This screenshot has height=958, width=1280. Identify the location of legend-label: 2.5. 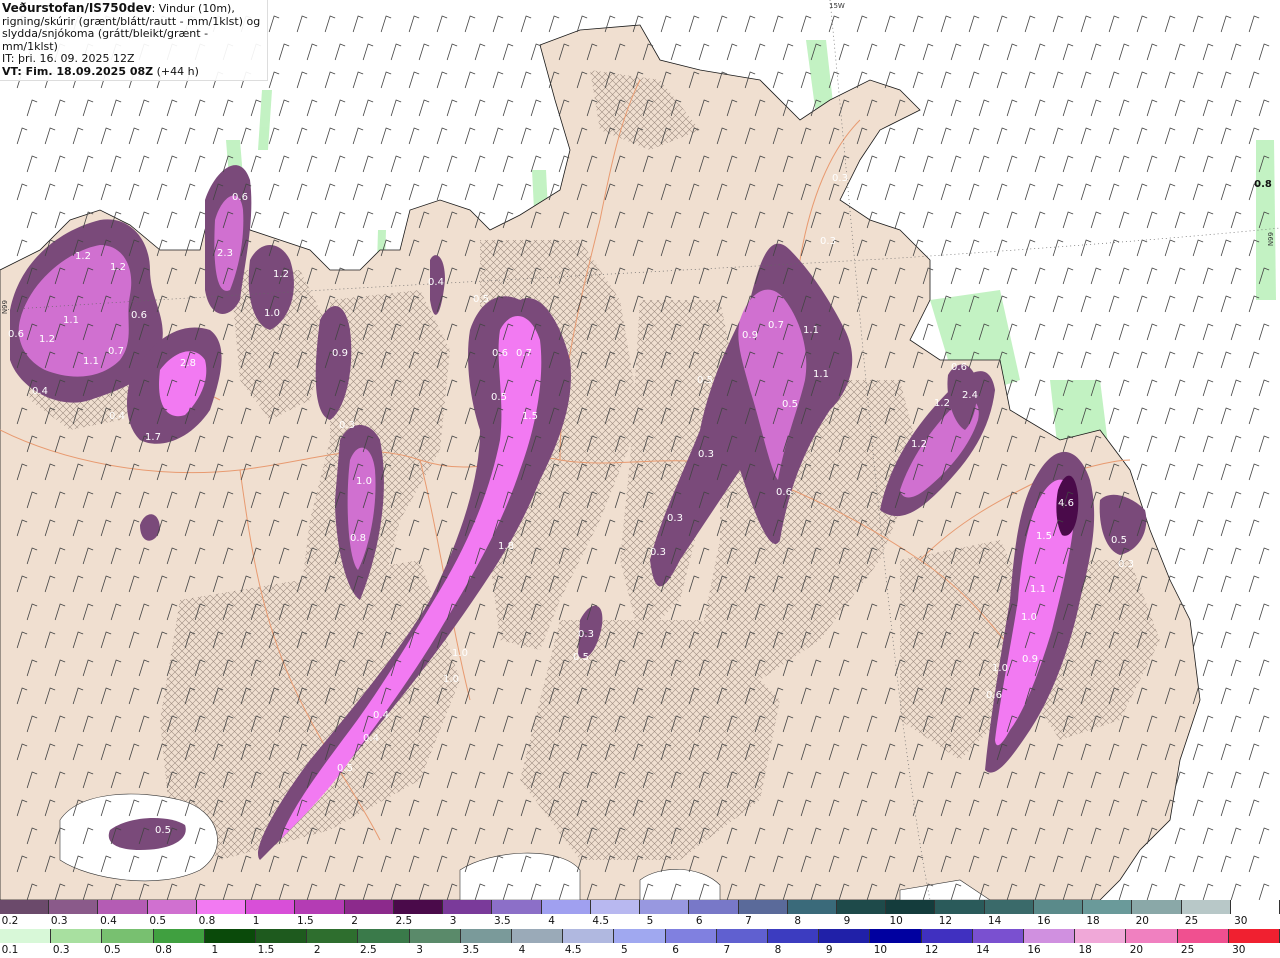
(368, 950).